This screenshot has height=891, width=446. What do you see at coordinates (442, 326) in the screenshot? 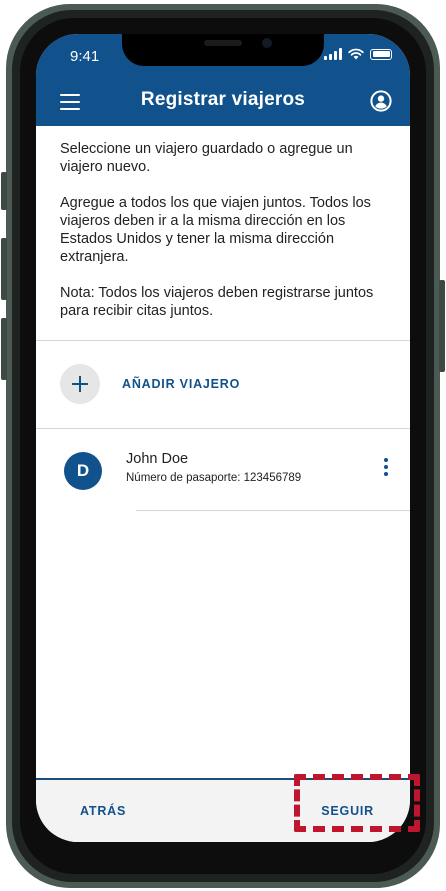
I see `power-button` at bounding box center [442, 326].